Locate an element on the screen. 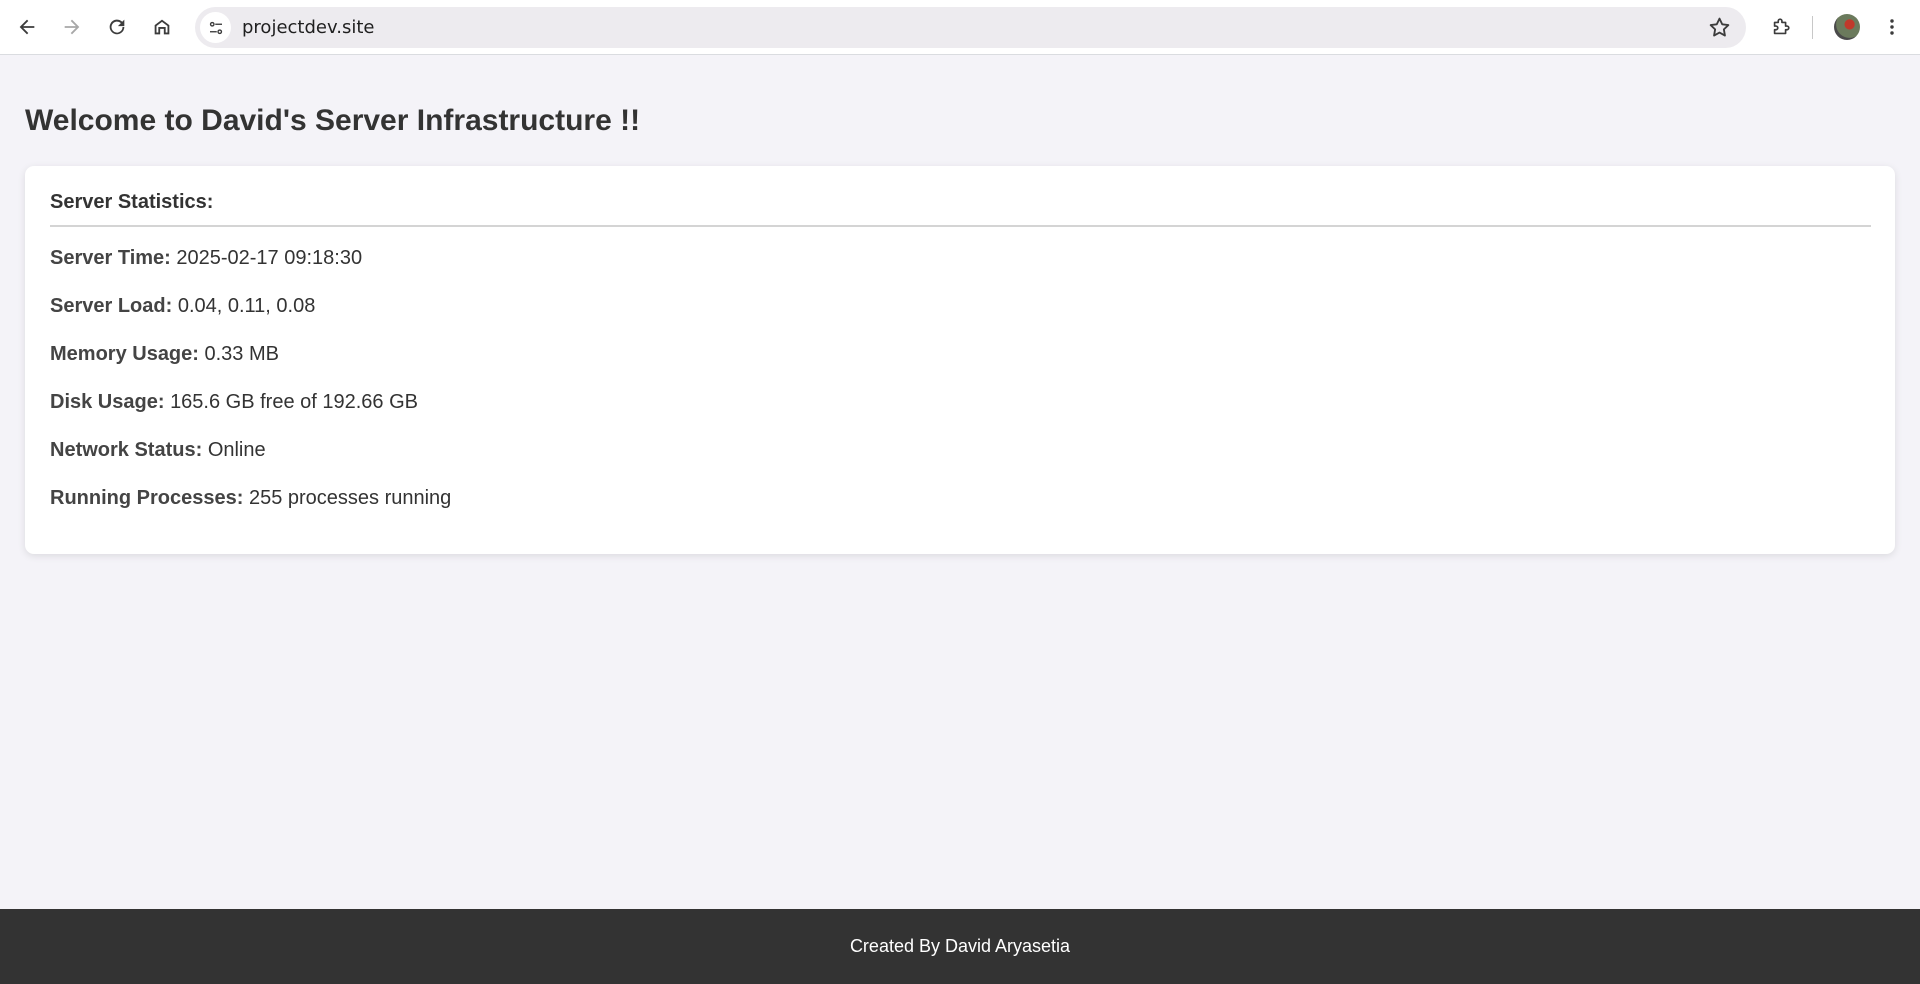 The image size is (1920, 984). bookmark-button is located at coordinates (1719, 27).